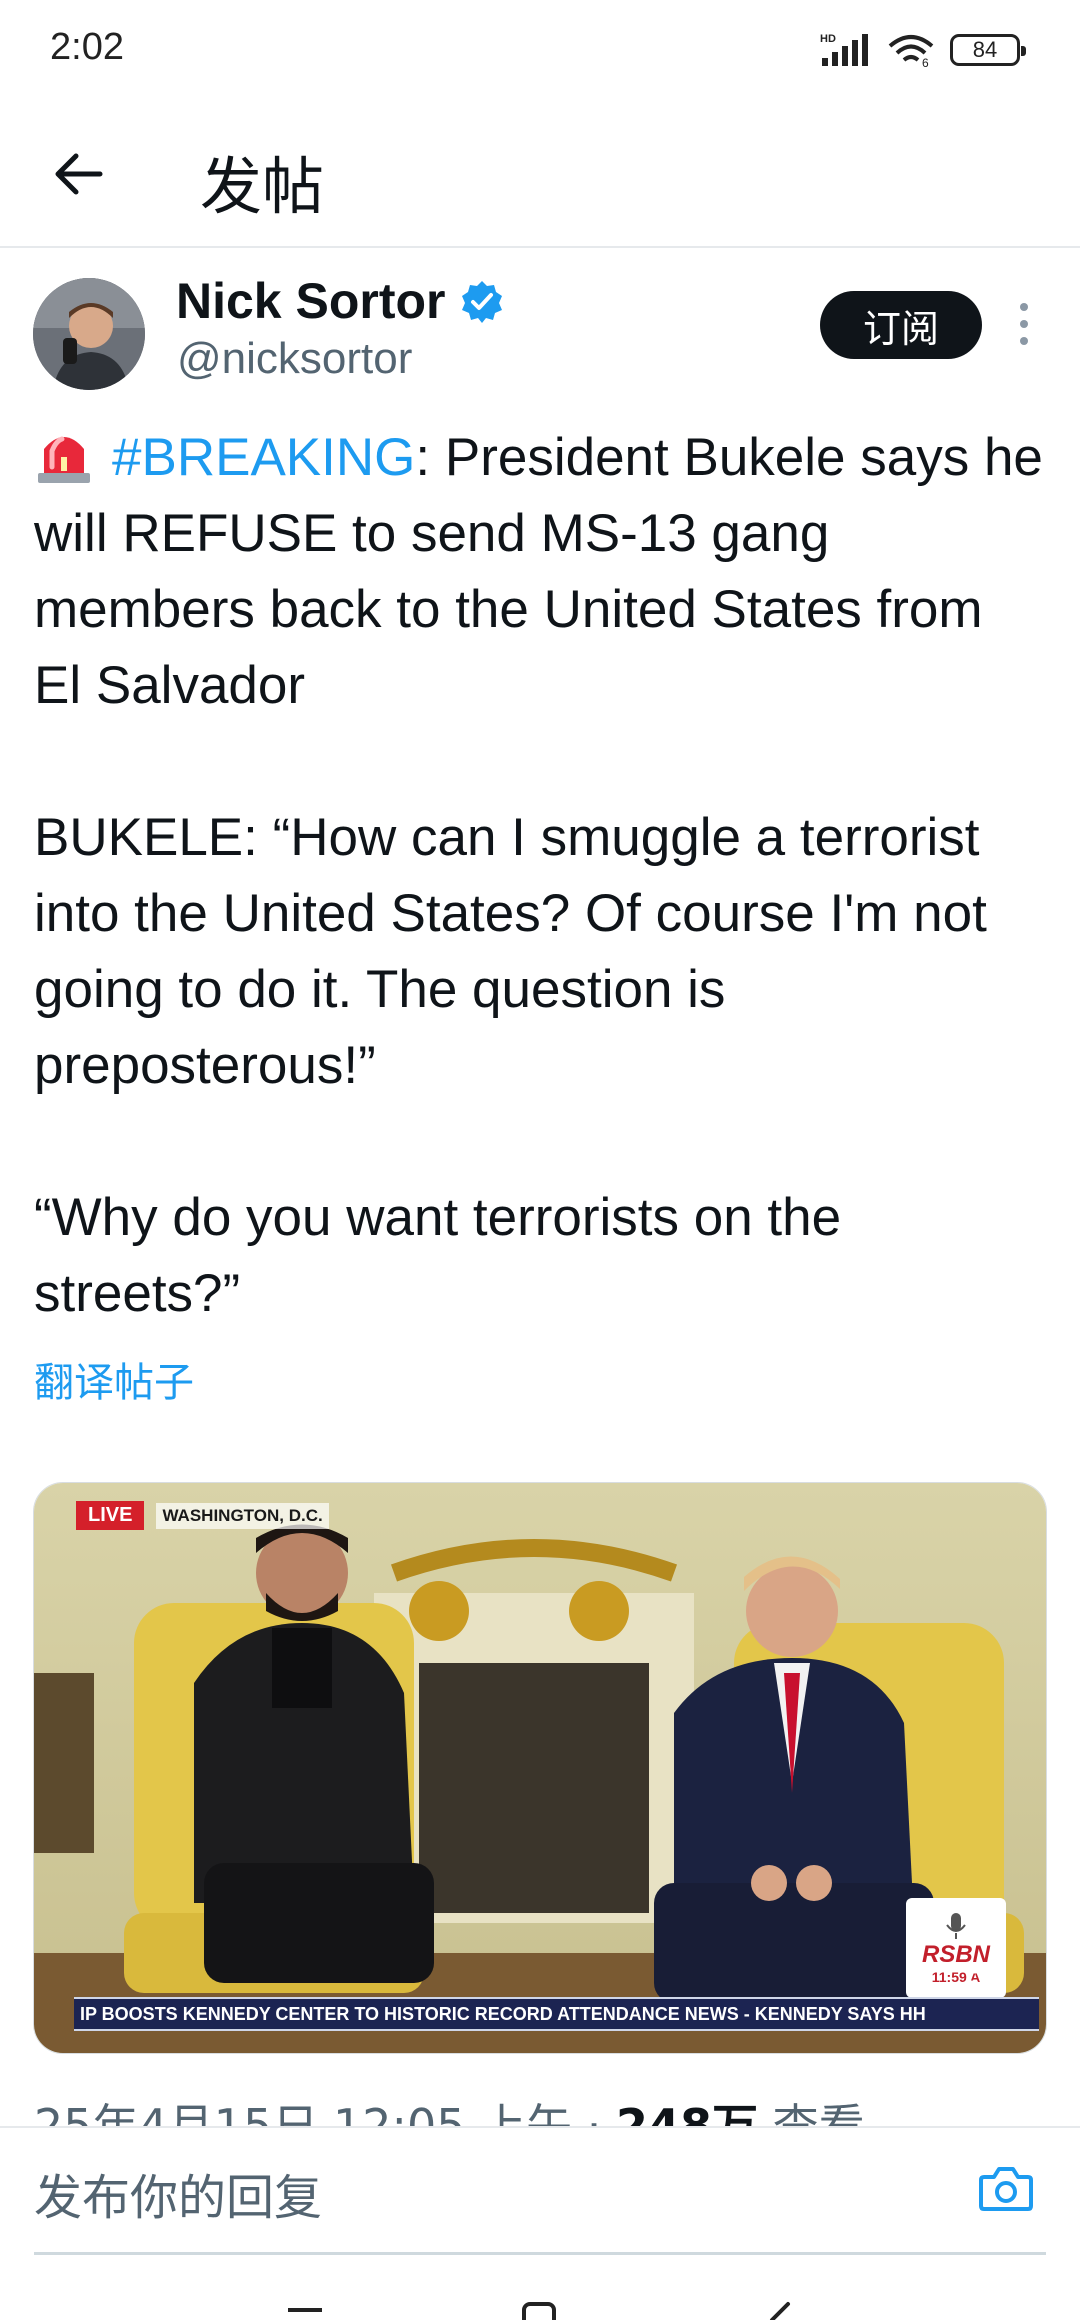 This screenshot has height=2320, width=1080. Describe the element at coordinates (294, 359) in the screenshot. I see `author-handle: @nicksortor` at that location.